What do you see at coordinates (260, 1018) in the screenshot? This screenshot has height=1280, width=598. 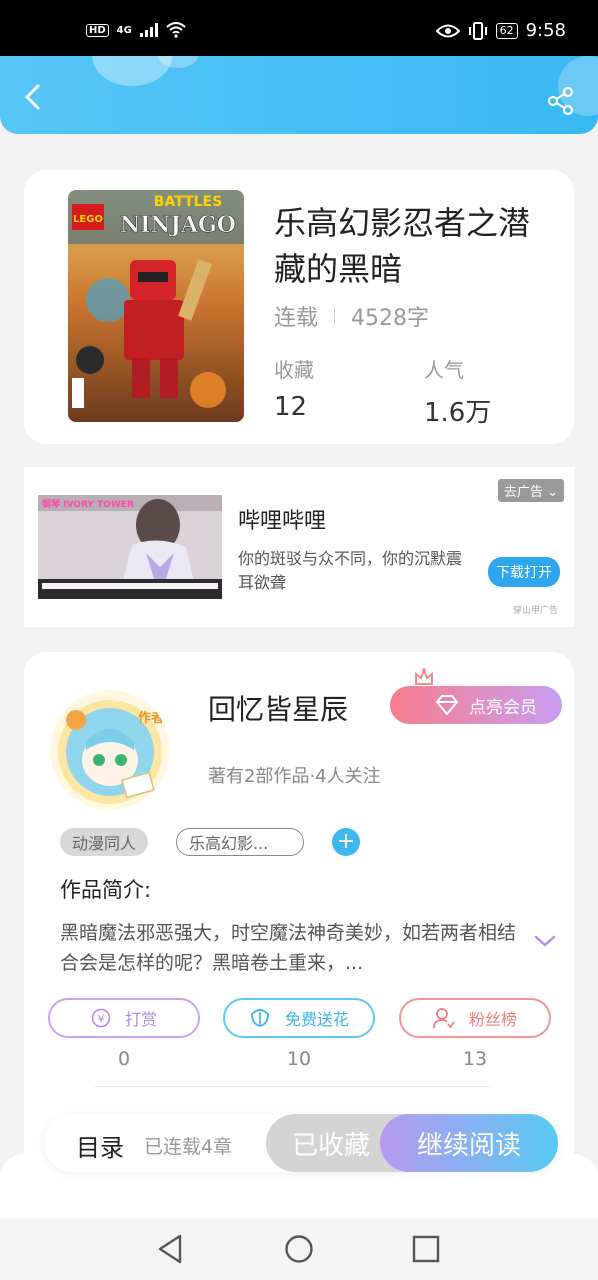 I see `flower-icon` at bounding box center [260, 1018].